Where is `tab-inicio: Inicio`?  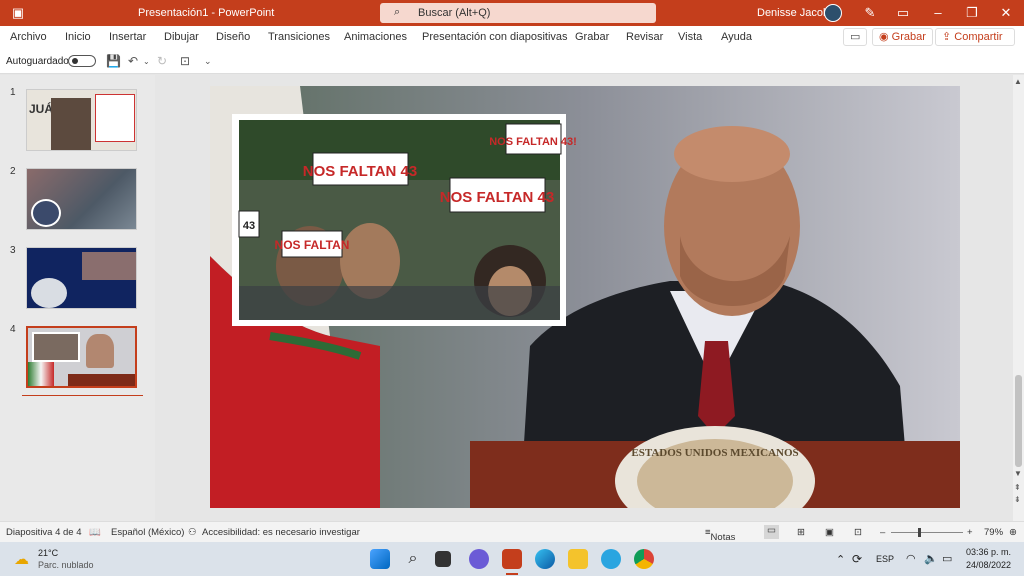 tab-inicio: Inicio is located at coordinates (78, 37).